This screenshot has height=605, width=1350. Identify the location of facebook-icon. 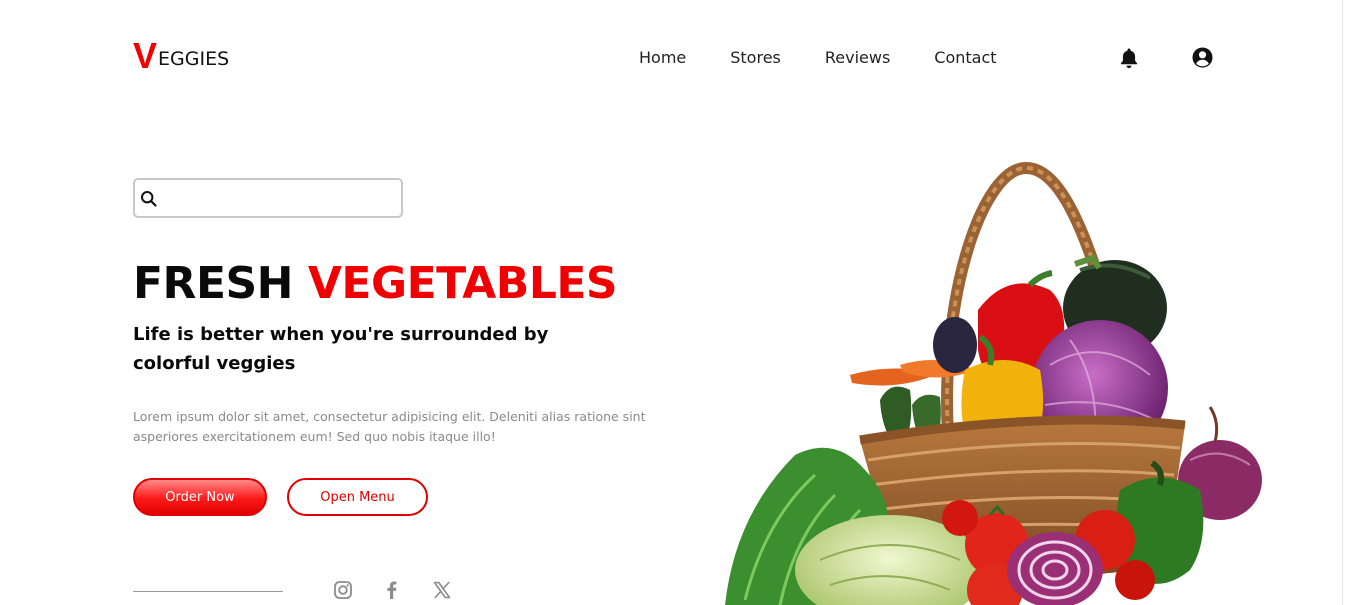
(392, 590).